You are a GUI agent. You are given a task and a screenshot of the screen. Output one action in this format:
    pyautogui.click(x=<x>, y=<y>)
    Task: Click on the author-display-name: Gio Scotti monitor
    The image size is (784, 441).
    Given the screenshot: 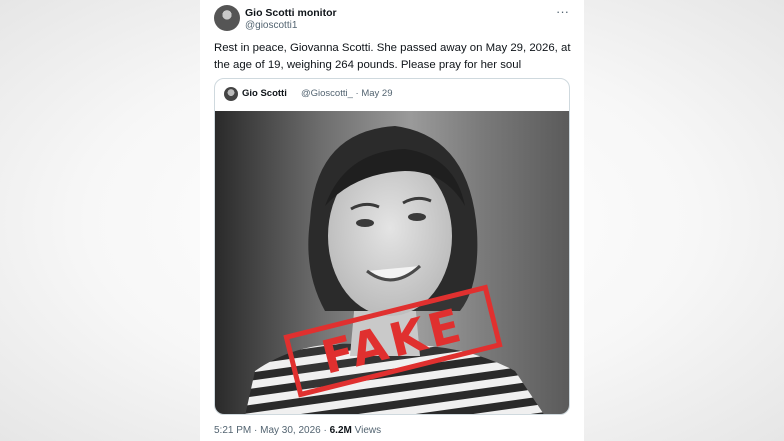 What is the action you would take?
    pyautogui.click(x=291, y=13)
    